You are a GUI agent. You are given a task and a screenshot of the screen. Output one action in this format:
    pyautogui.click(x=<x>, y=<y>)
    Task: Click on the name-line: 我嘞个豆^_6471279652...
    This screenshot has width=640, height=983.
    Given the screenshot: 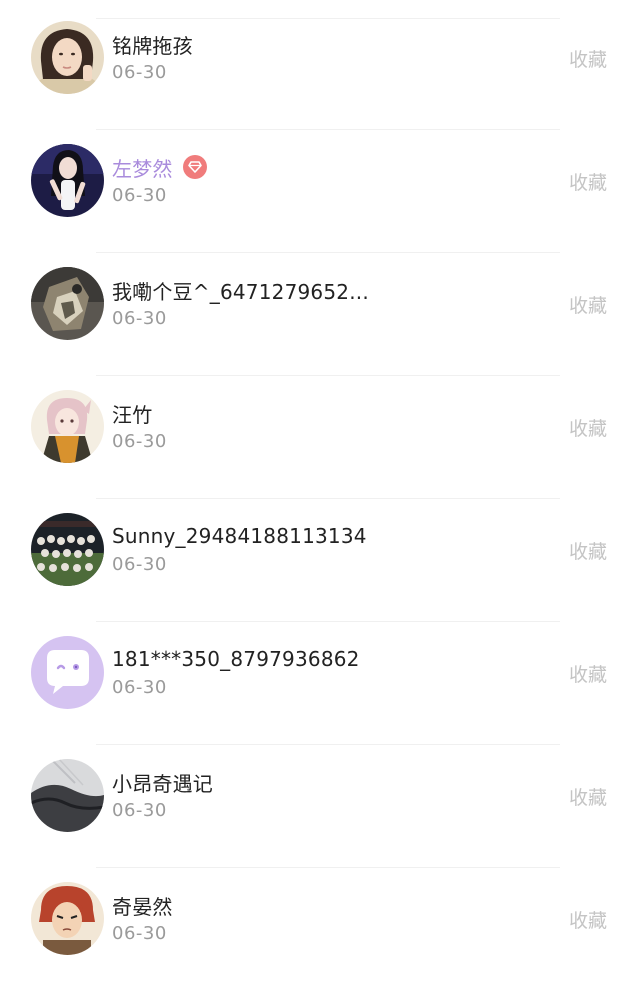 What is the action you would take?
    pyautogui.click(x=240, y=290)
    